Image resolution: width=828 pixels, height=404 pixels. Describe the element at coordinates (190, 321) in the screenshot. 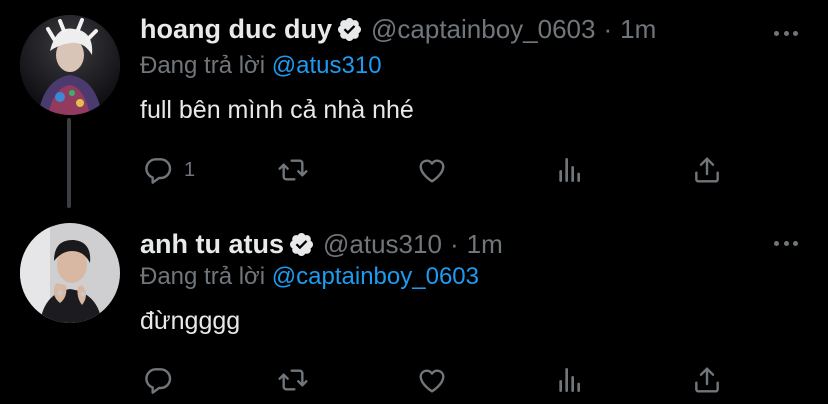

I see `tweet-text: đừngggg` at that location.